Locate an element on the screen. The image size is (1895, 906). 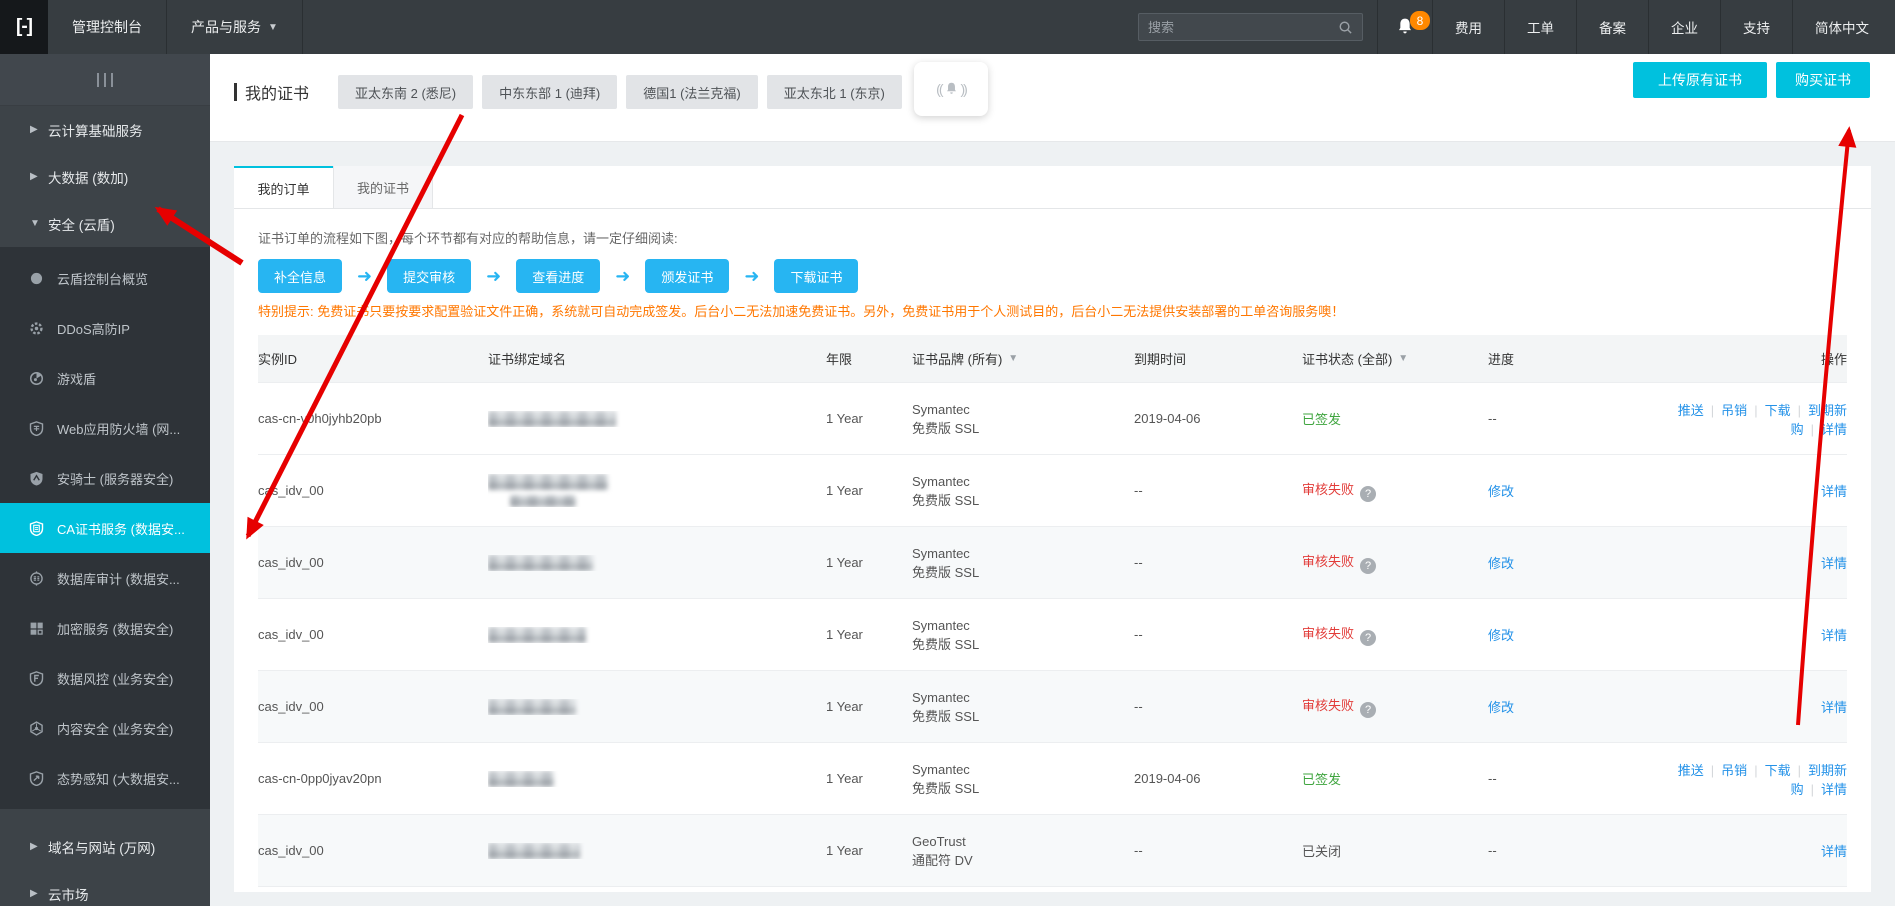
cell-years: 1 Year is located at coordinates (844, 490).